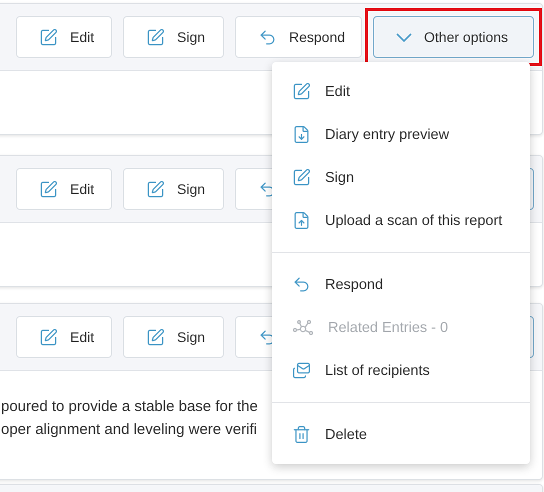  What do you see at coordinates (129, 407) in the screenshot?
I see `entry-text: poured to provide a stable base for the` at bounding box center [129, 407].